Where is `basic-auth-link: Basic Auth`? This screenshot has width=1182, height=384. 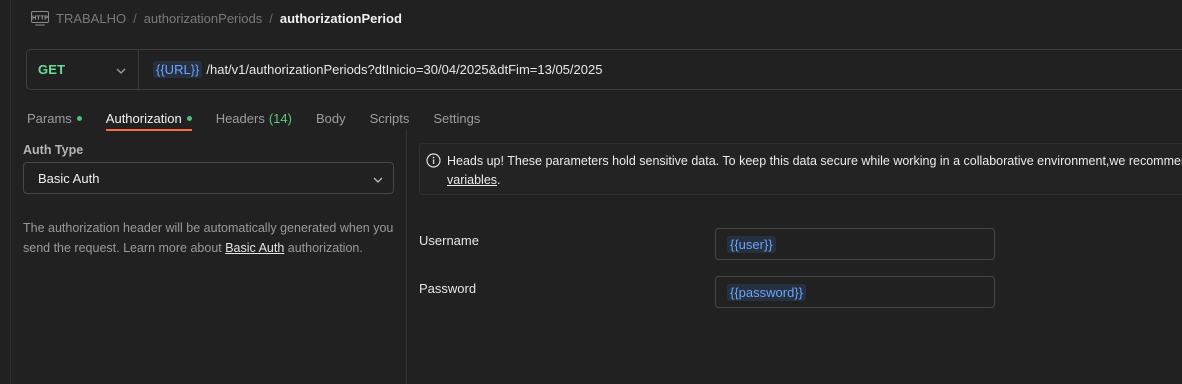 basic-auth-link: Basic Auth is located at coordinates (254, 248).